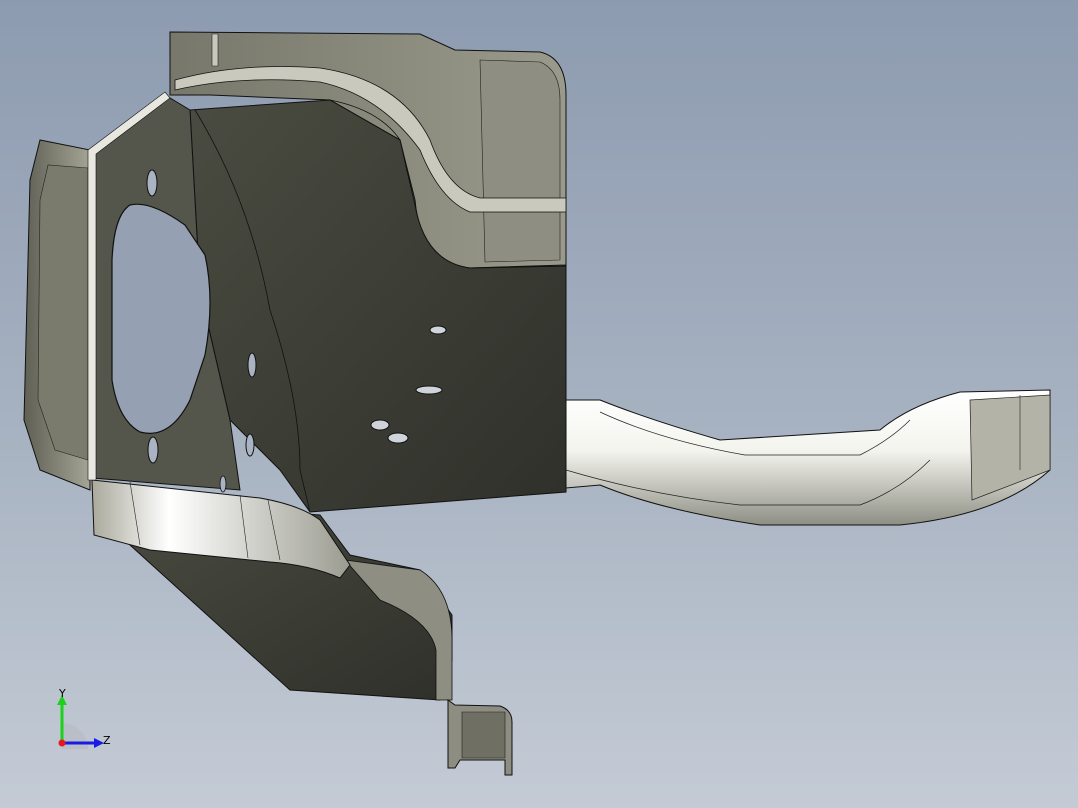 This screenshot has width=1078, height=808. I want to click on y-axis-label: Y, so click(62, 693).